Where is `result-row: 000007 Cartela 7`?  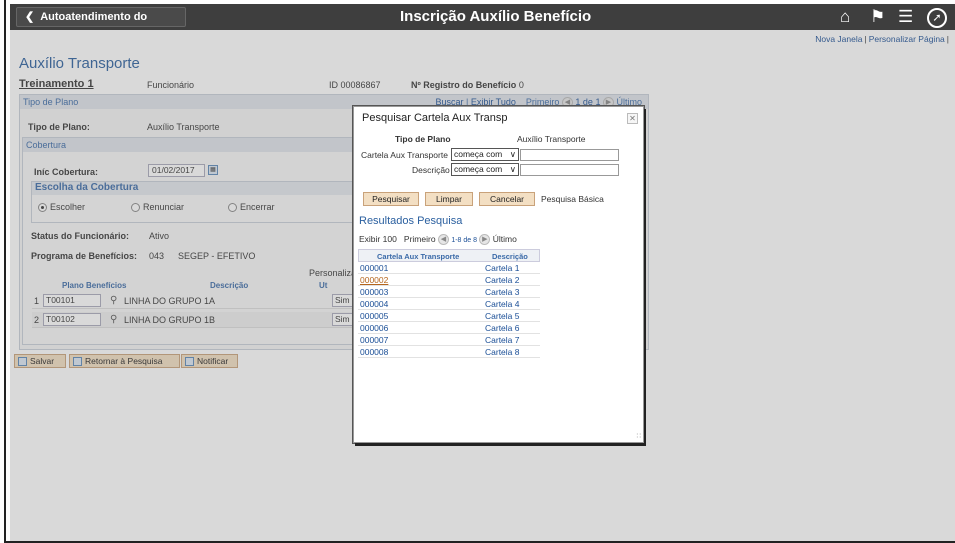
result-row: 000007 Cartela 7 is located at coordinates (449, 340).